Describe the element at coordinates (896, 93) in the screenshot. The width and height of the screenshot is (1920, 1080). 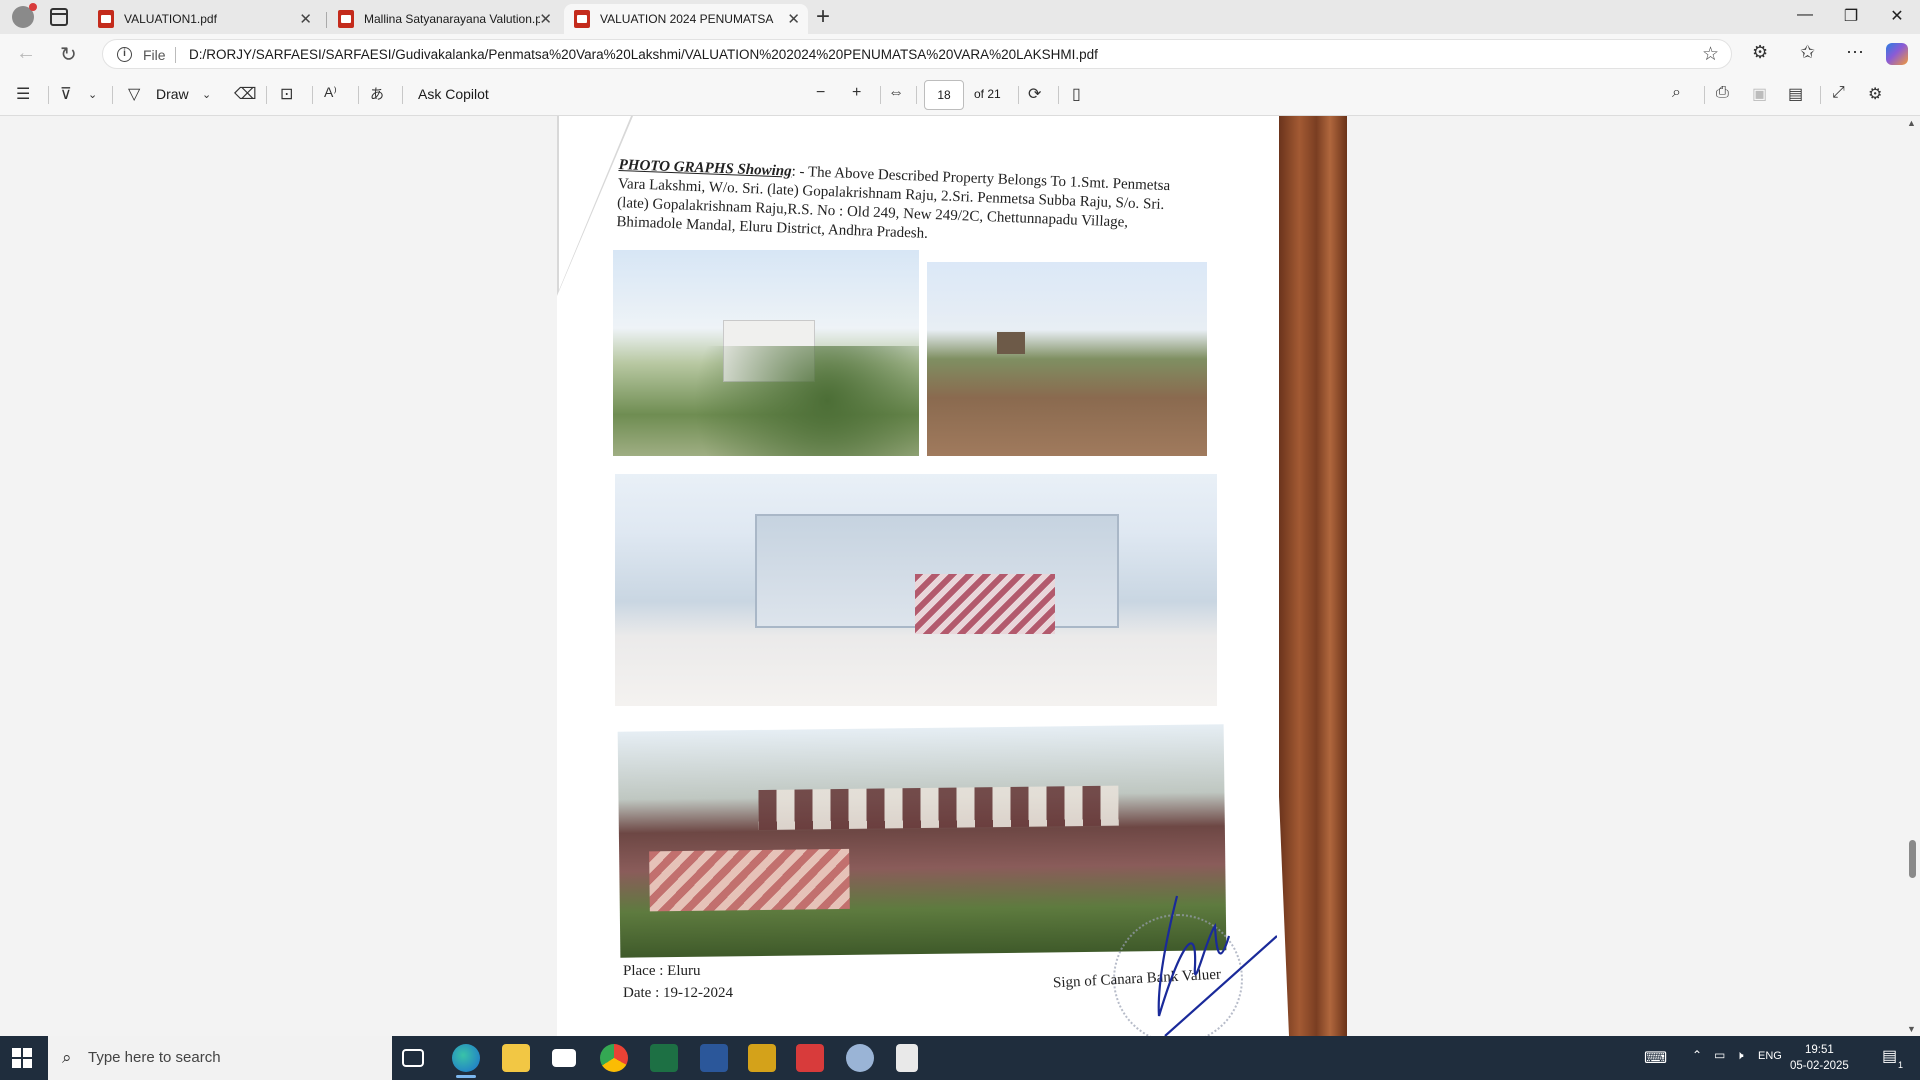
I see `fit-page-icon: ⇔` at that location.